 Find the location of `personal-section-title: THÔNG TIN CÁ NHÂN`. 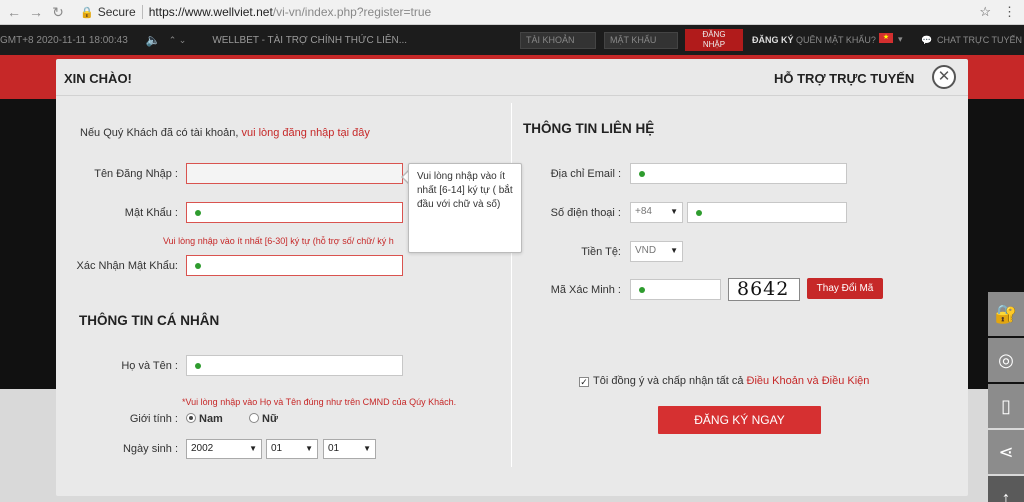

personal-section-title: THÔNG TIN CÁ NHÂN is located at coordinates (149, 320).